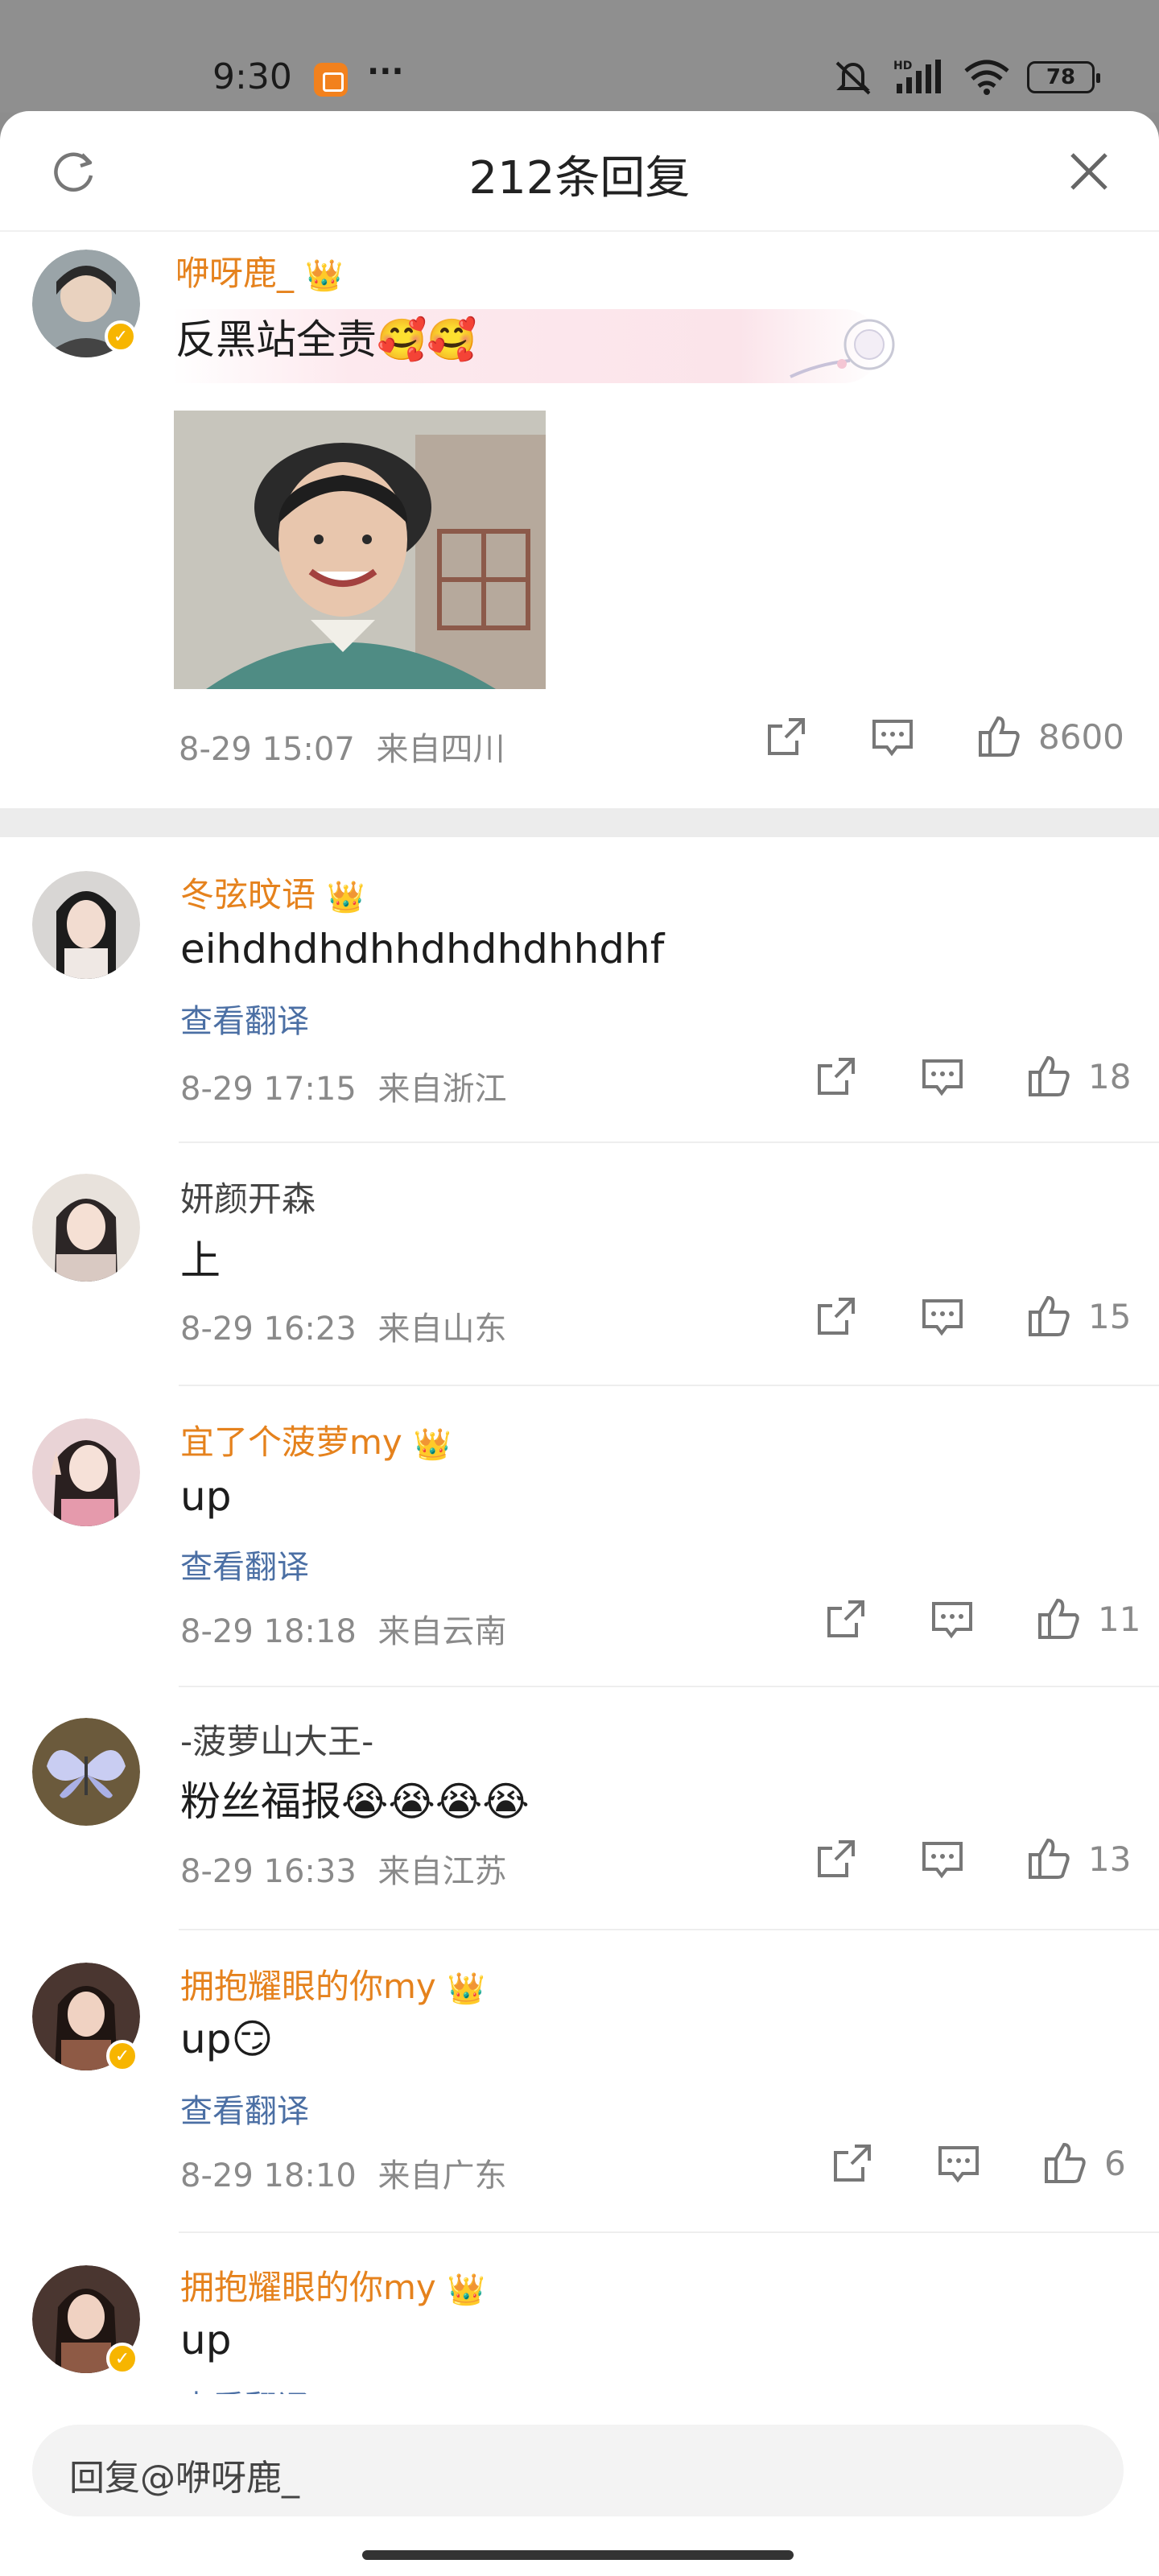 The width and height of the screenshot is (1159, 2576). What do you see at coordinates (579, 1808) in the screenshot?
I see `reply-item: -菠萝山大王- 粉丝福报😭😭😭😭 8-29 16:33 来自江苏 13` at bounding box center [579, 1808].